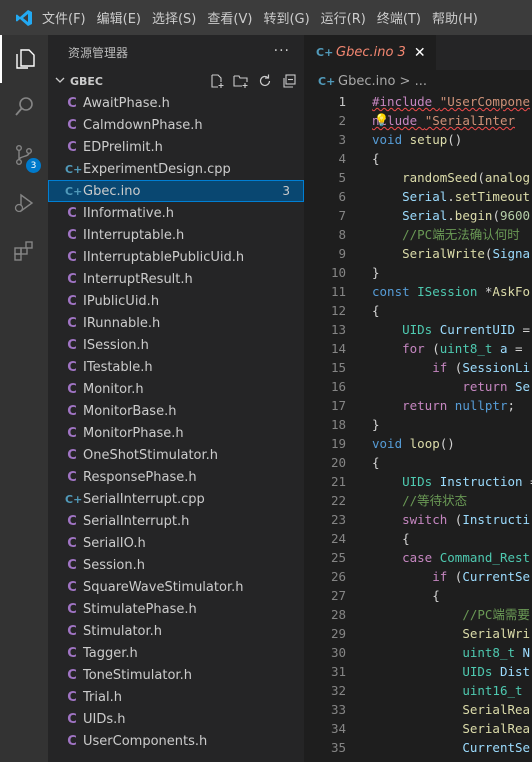 Image resolution: width=532 pixels, height=762 pixels. I want to click on file-item: C UserComponents.h, so click(176, 741).